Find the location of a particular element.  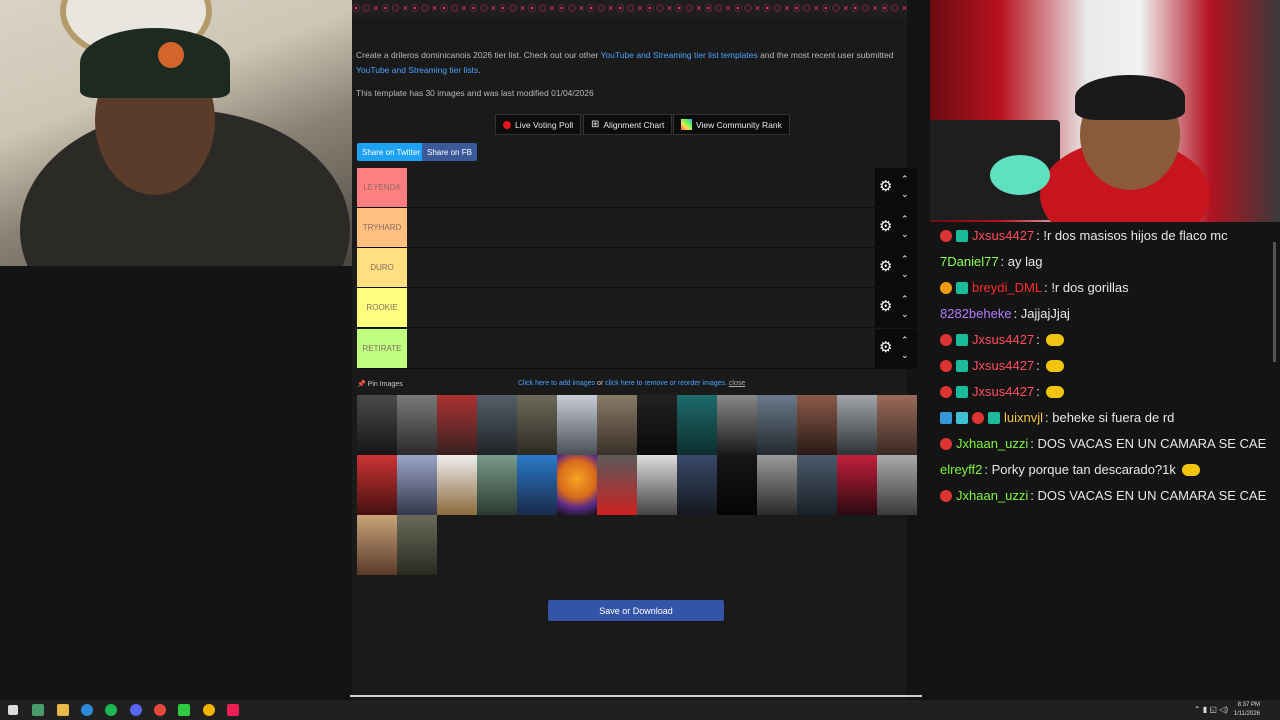

tier-controls: ⚙ ⌃ ⌄ is located at coordinates (896, 267).